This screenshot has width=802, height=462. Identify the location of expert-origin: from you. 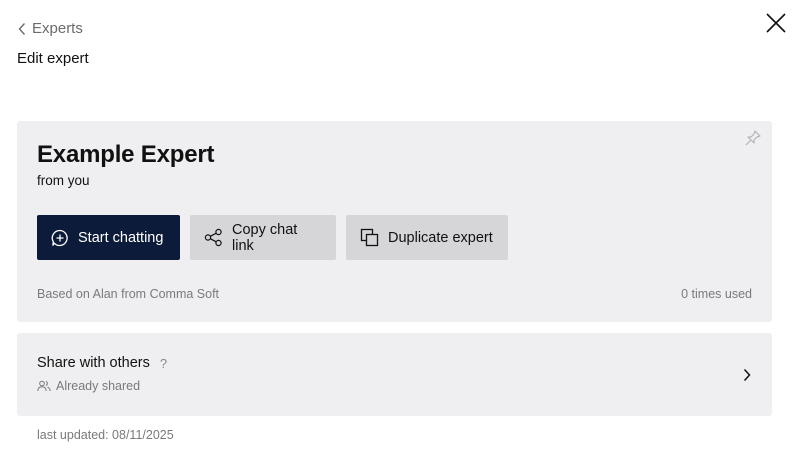
(63, 180).